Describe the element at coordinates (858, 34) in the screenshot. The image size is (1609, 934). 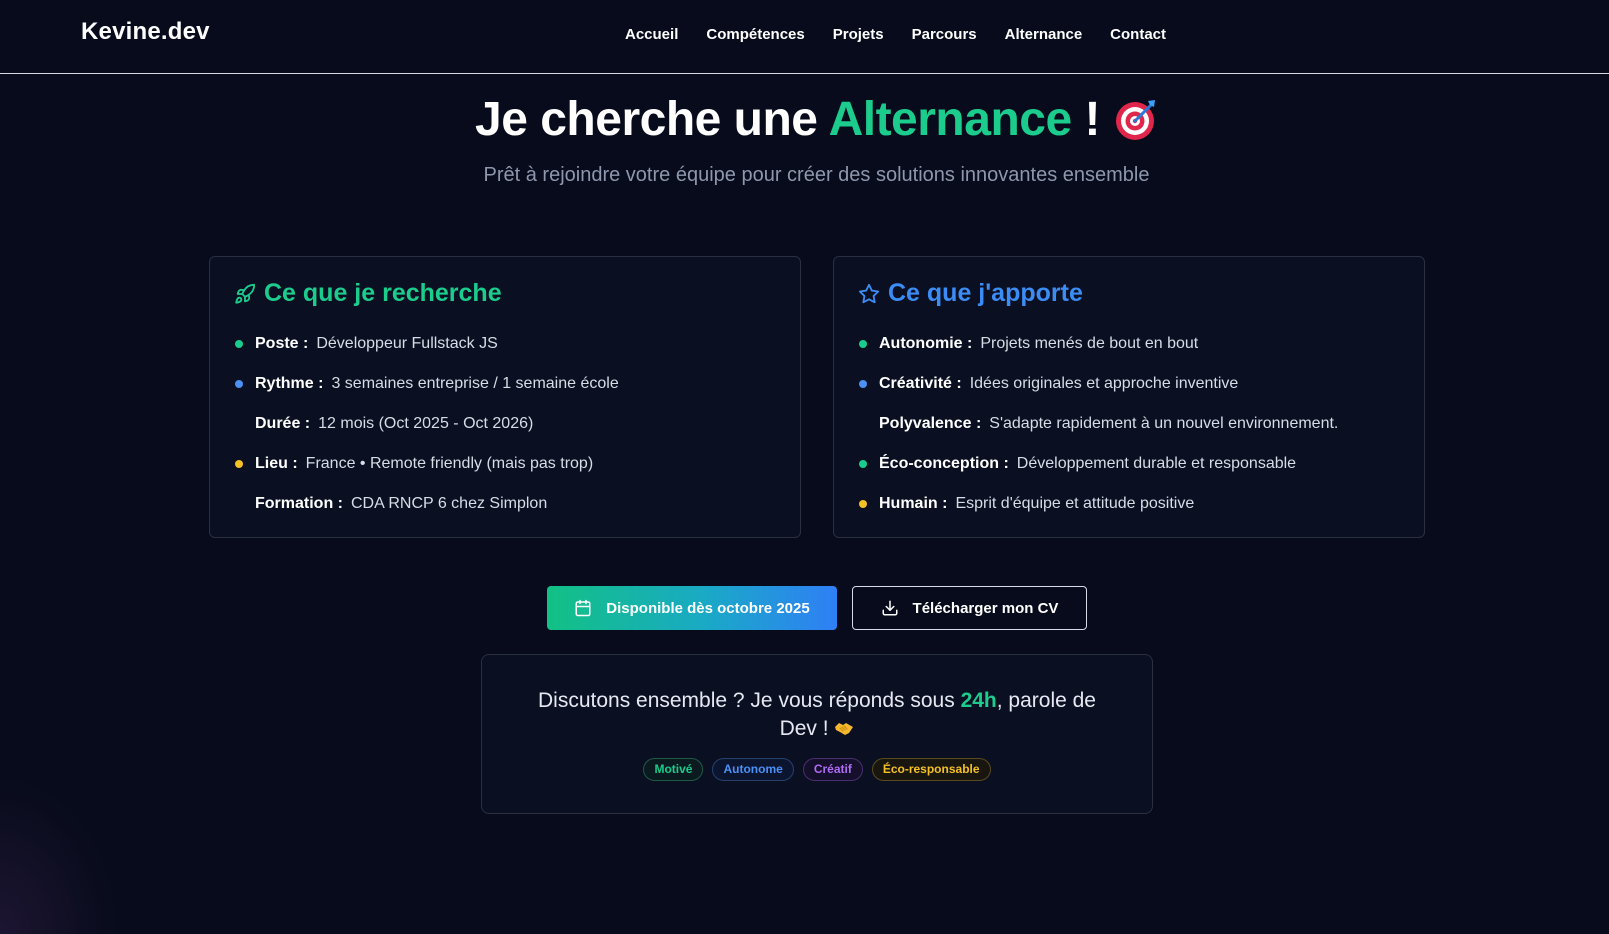
I see `nav-link-projets: Projets` at that location.